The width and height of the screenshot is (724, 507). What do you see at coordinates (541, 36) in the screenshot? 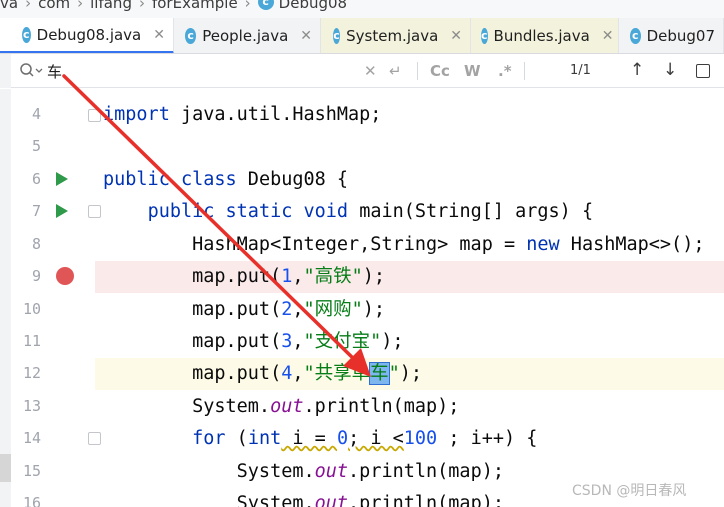
I see `tab-label: Bundles.java` at bounding box center [541, 36].